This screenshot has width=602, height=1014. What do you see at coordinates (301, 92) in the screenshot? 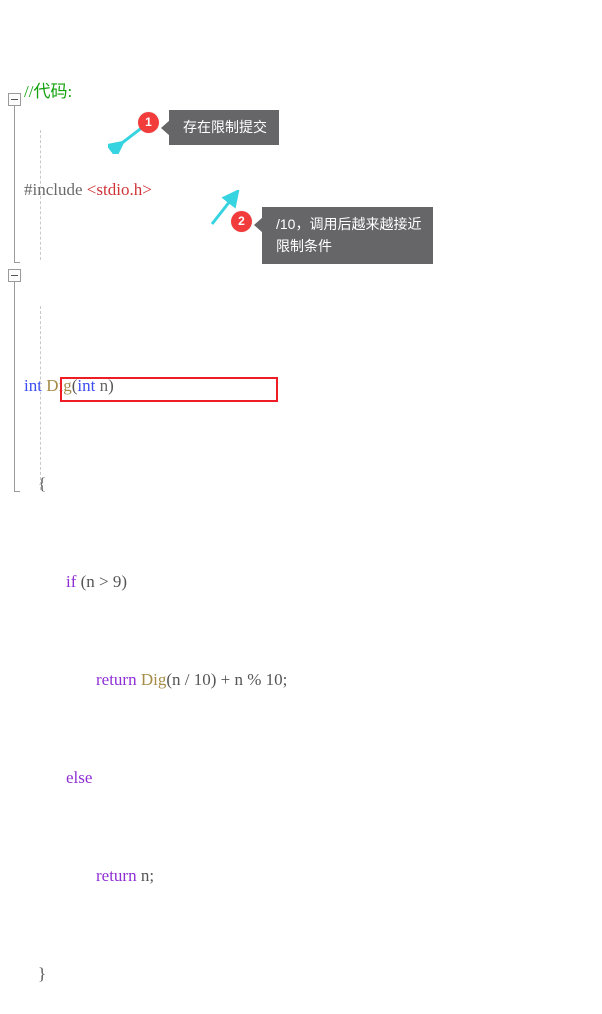
I see `code-line-1: //代码:` at bounding box center [301, 92].